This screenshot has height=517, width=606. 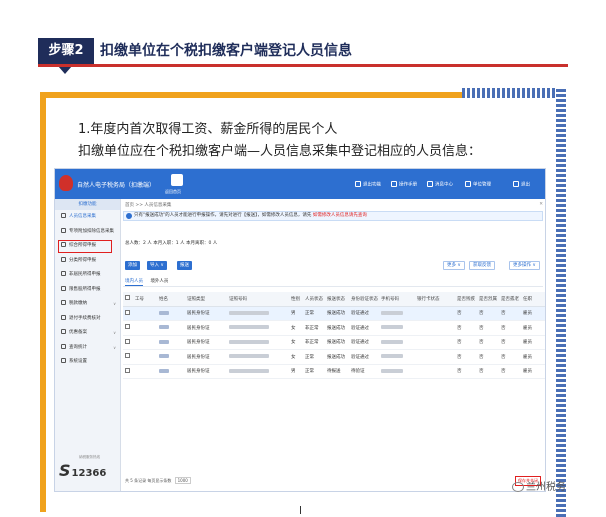 I want to click on table-row: 居民身份证 女 正常 报送成功 验证通过 否 否 否 雇员, so click(x=334, y=357).